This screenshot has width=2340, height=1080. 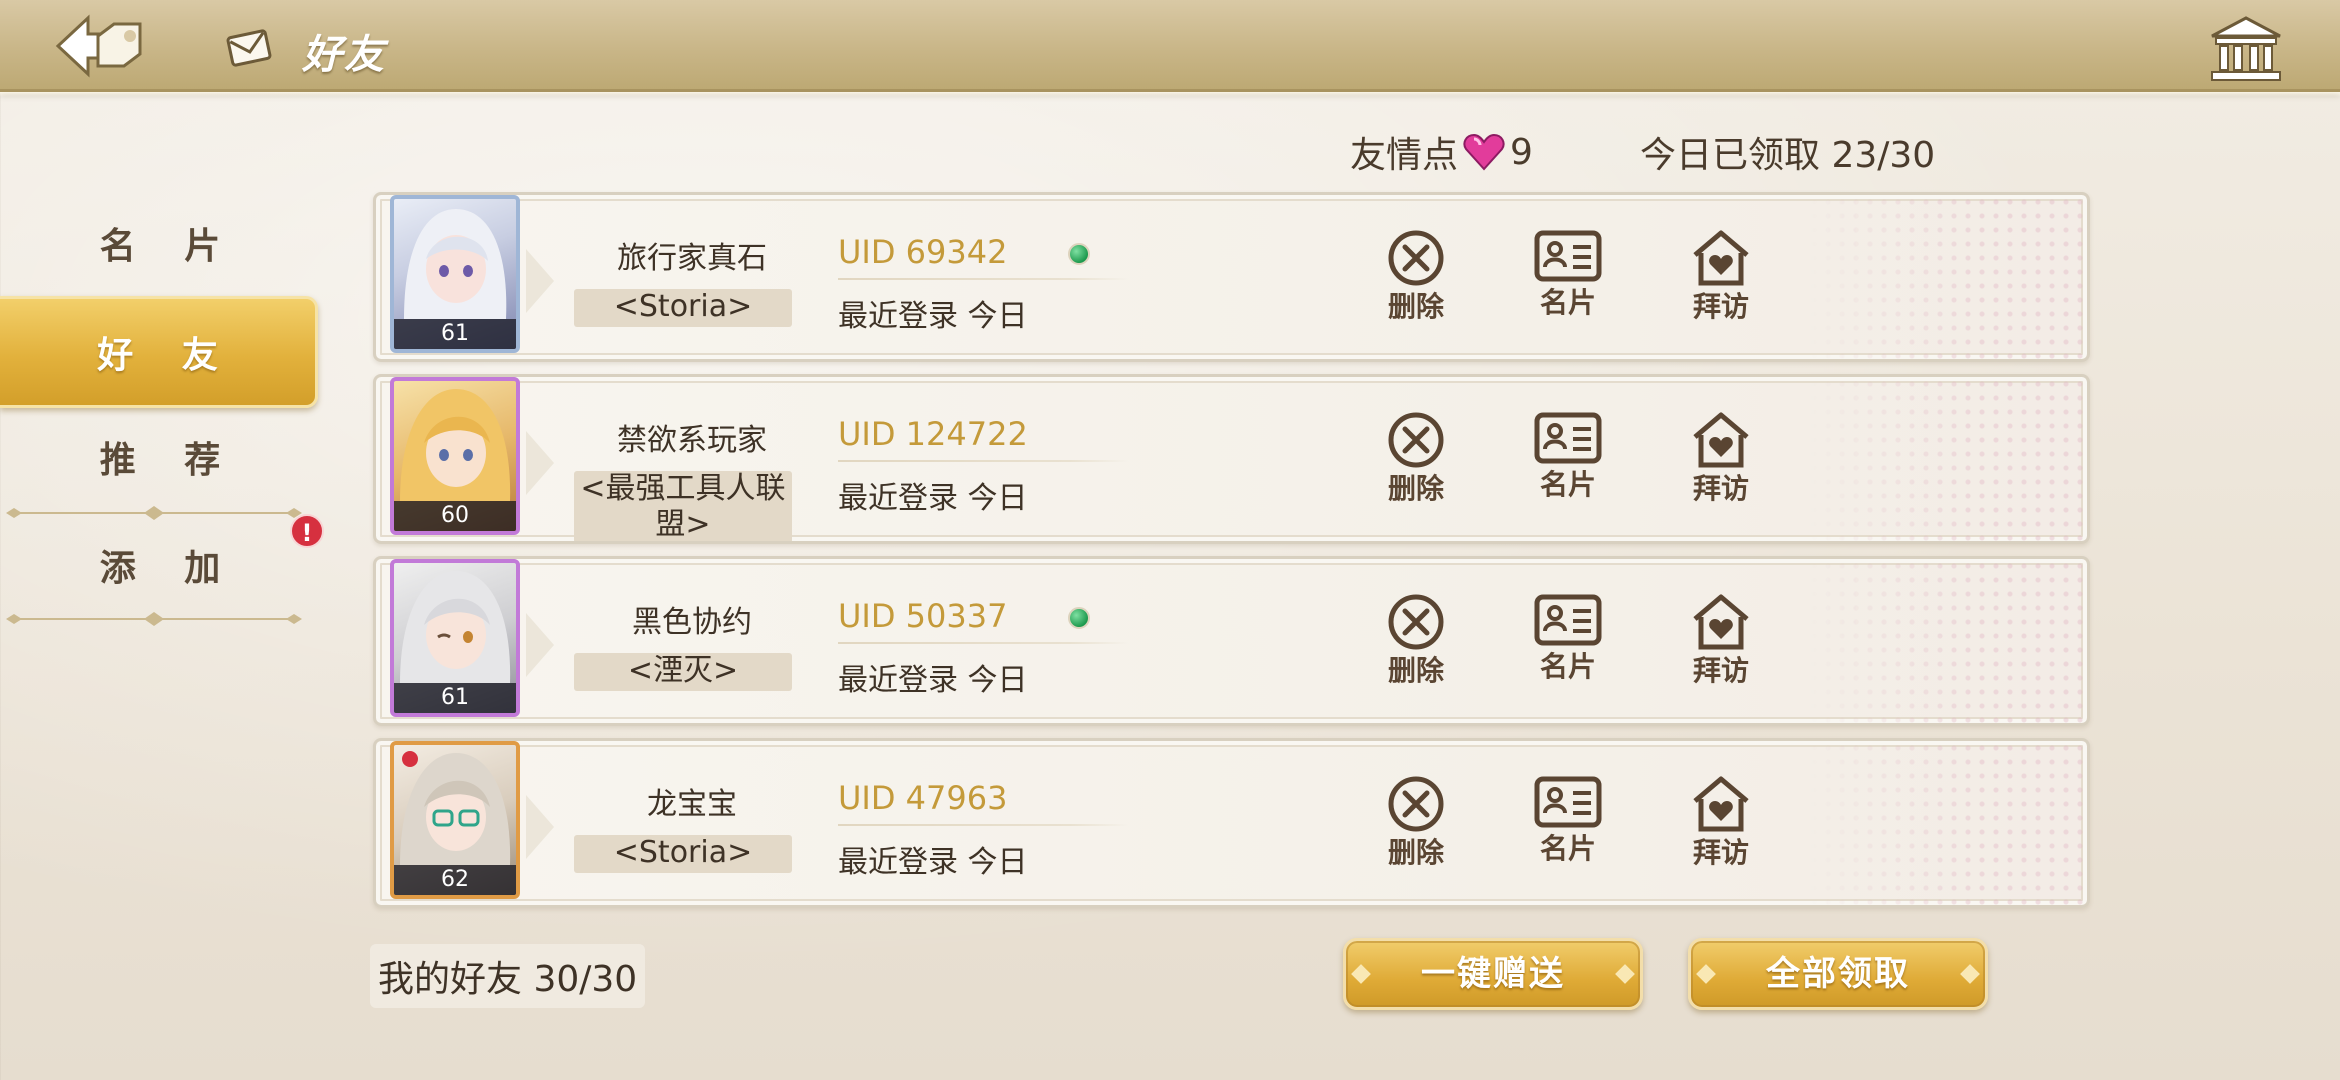 I want to click on avatar-level: 62, so click(x=455, y=880).